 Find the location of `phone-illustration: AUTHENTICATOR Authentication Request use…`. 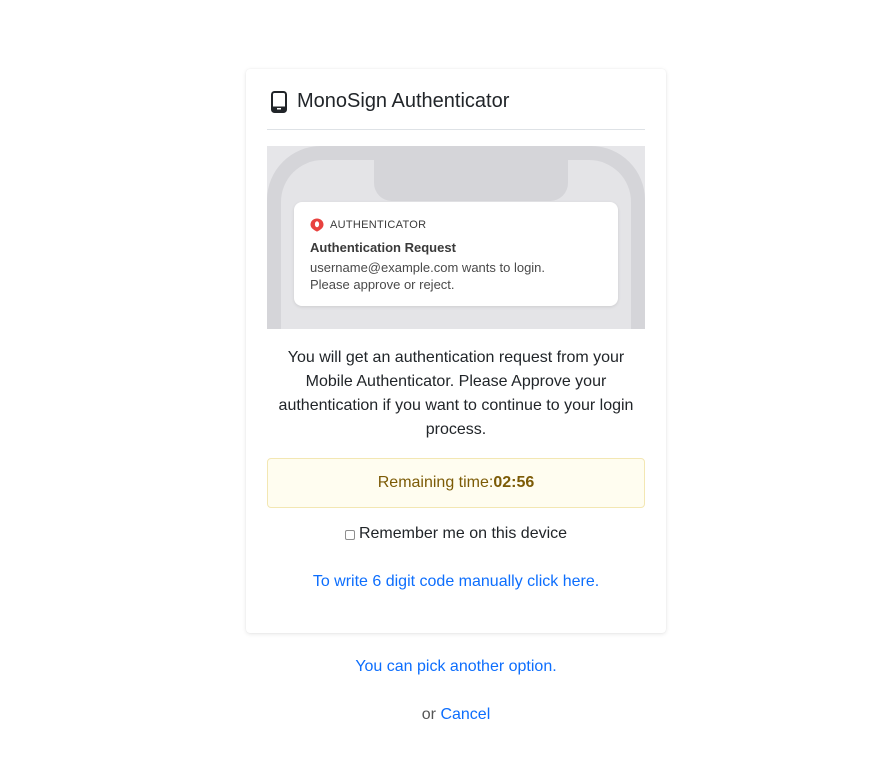

phone-illustration: AUTHENTICATOR Authentication Request use… is located at coordinates (456, 237).